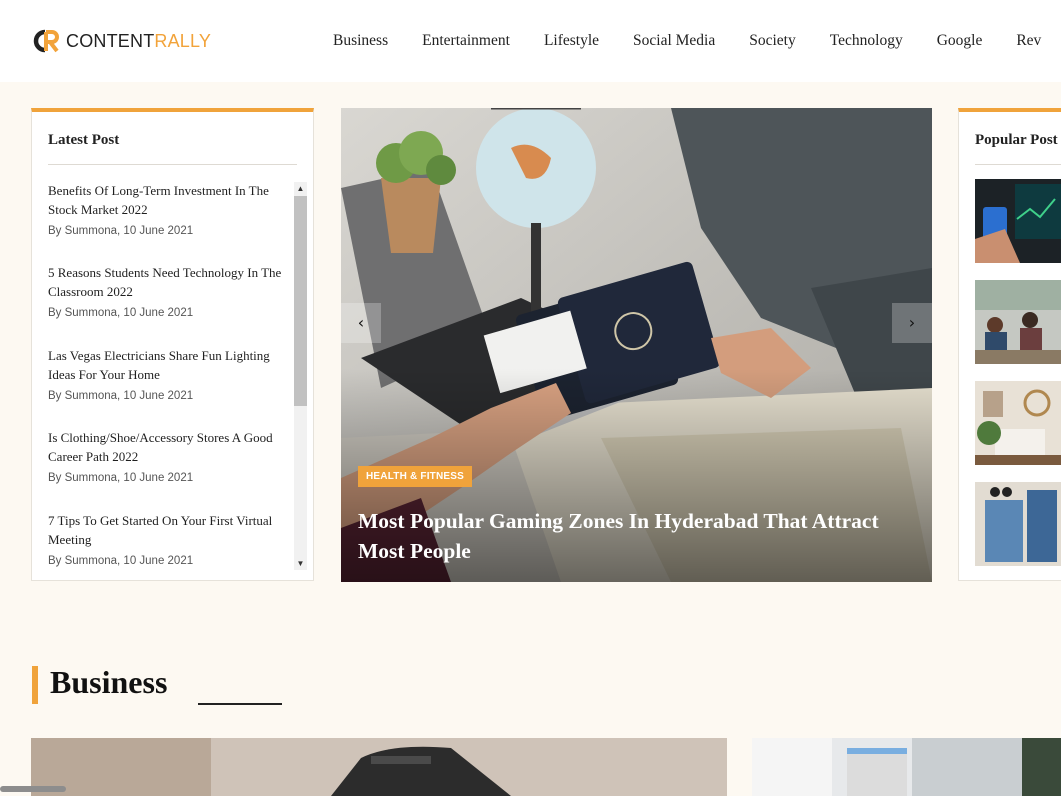 The width and height of the screenshot is (1061, 796). Describe the element at coordinates (415, 476) in the screenshot. I see `category-badge: HEALTH & FITNESS` at that location.